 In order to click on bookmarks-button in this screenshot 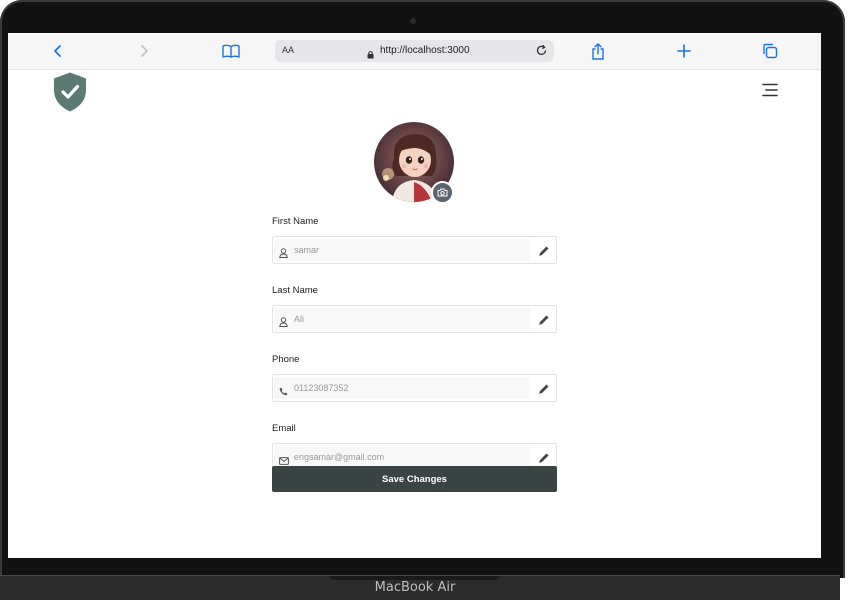, I will do `click(231, 51)`.